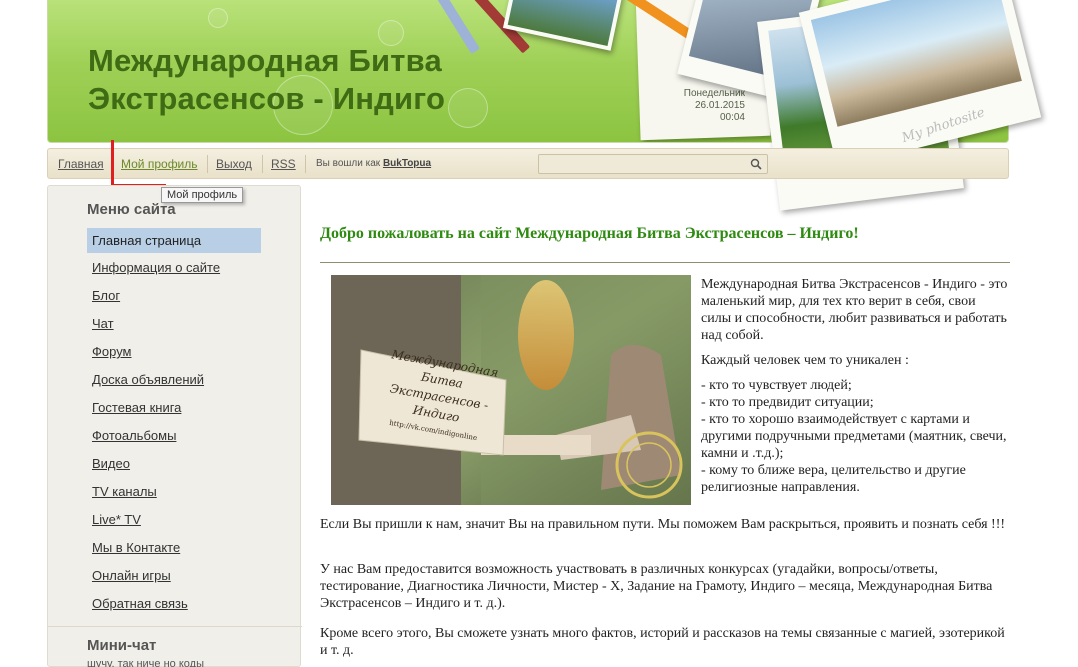 The image size is (1078, 667). What do you see at coordinates (776, 385) in the screenshot?
I see `abilities-list-item: - кто то чувствует людей;` at bounding box center [776, 385].